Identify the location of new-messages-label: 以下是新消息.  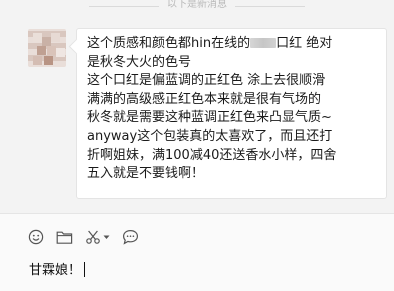
(197, 5).